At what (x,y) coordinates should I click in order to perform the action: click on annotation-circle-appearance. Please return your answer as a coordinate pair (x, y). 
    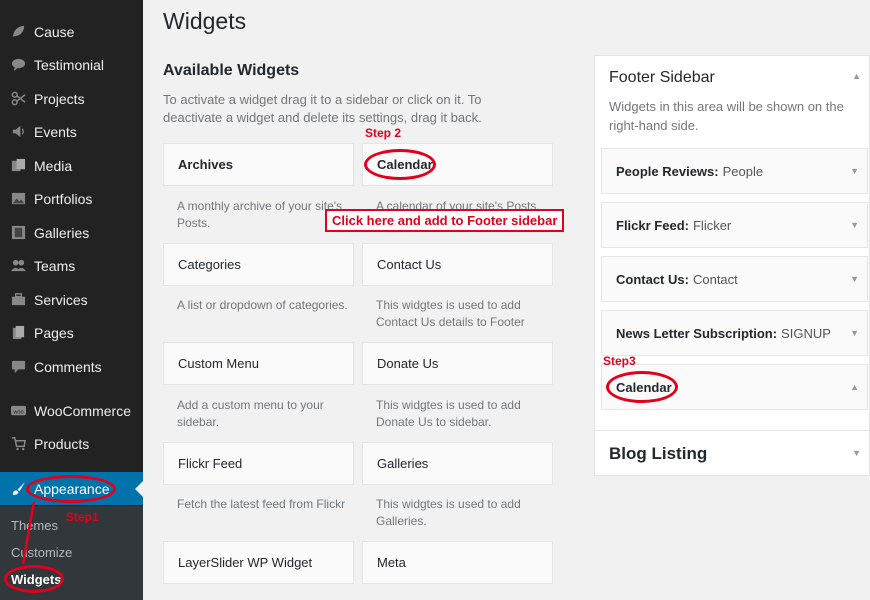
    Looking at the image, I should click on (71, 489).